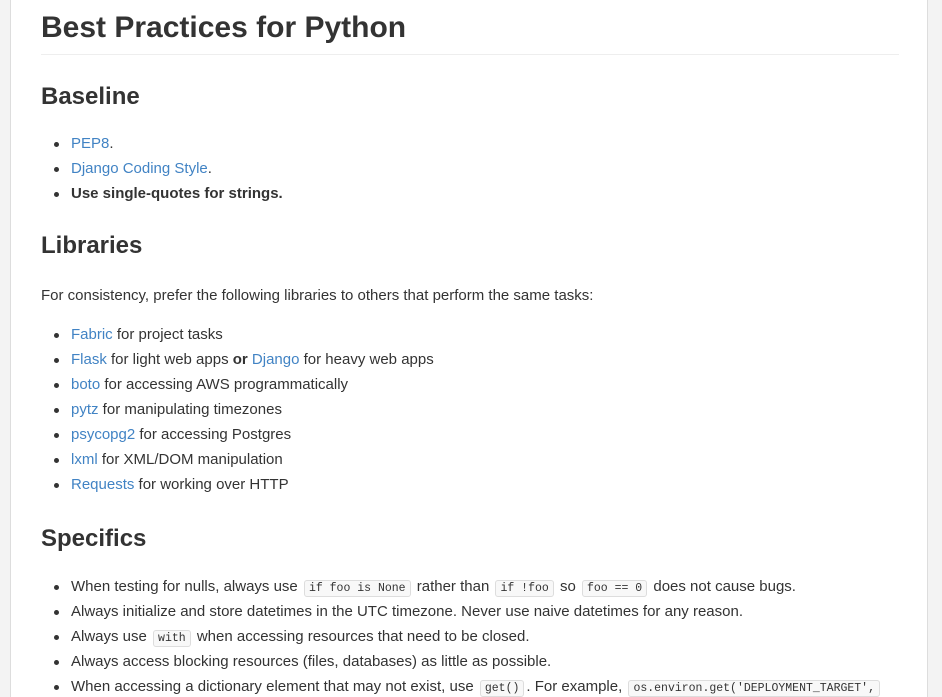  I want to click on list-item-text: for light web apps, so click(169, 359).